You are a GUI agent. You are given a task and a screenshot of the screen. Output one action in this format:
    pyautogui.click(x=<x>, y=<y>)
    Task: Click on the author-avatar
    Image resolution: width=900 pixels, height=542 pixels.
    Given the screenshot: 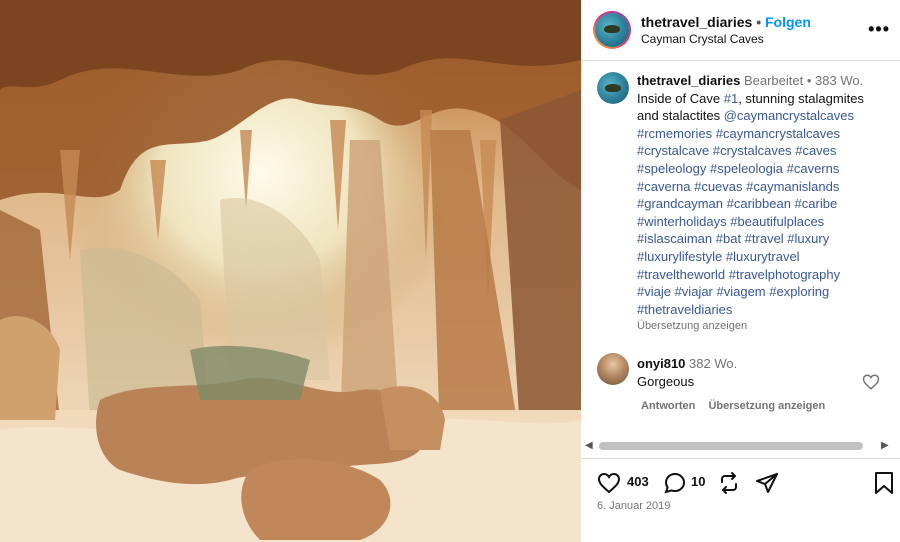 What is the action you would take?
    pyautogui.click(x=612, y=30)
    